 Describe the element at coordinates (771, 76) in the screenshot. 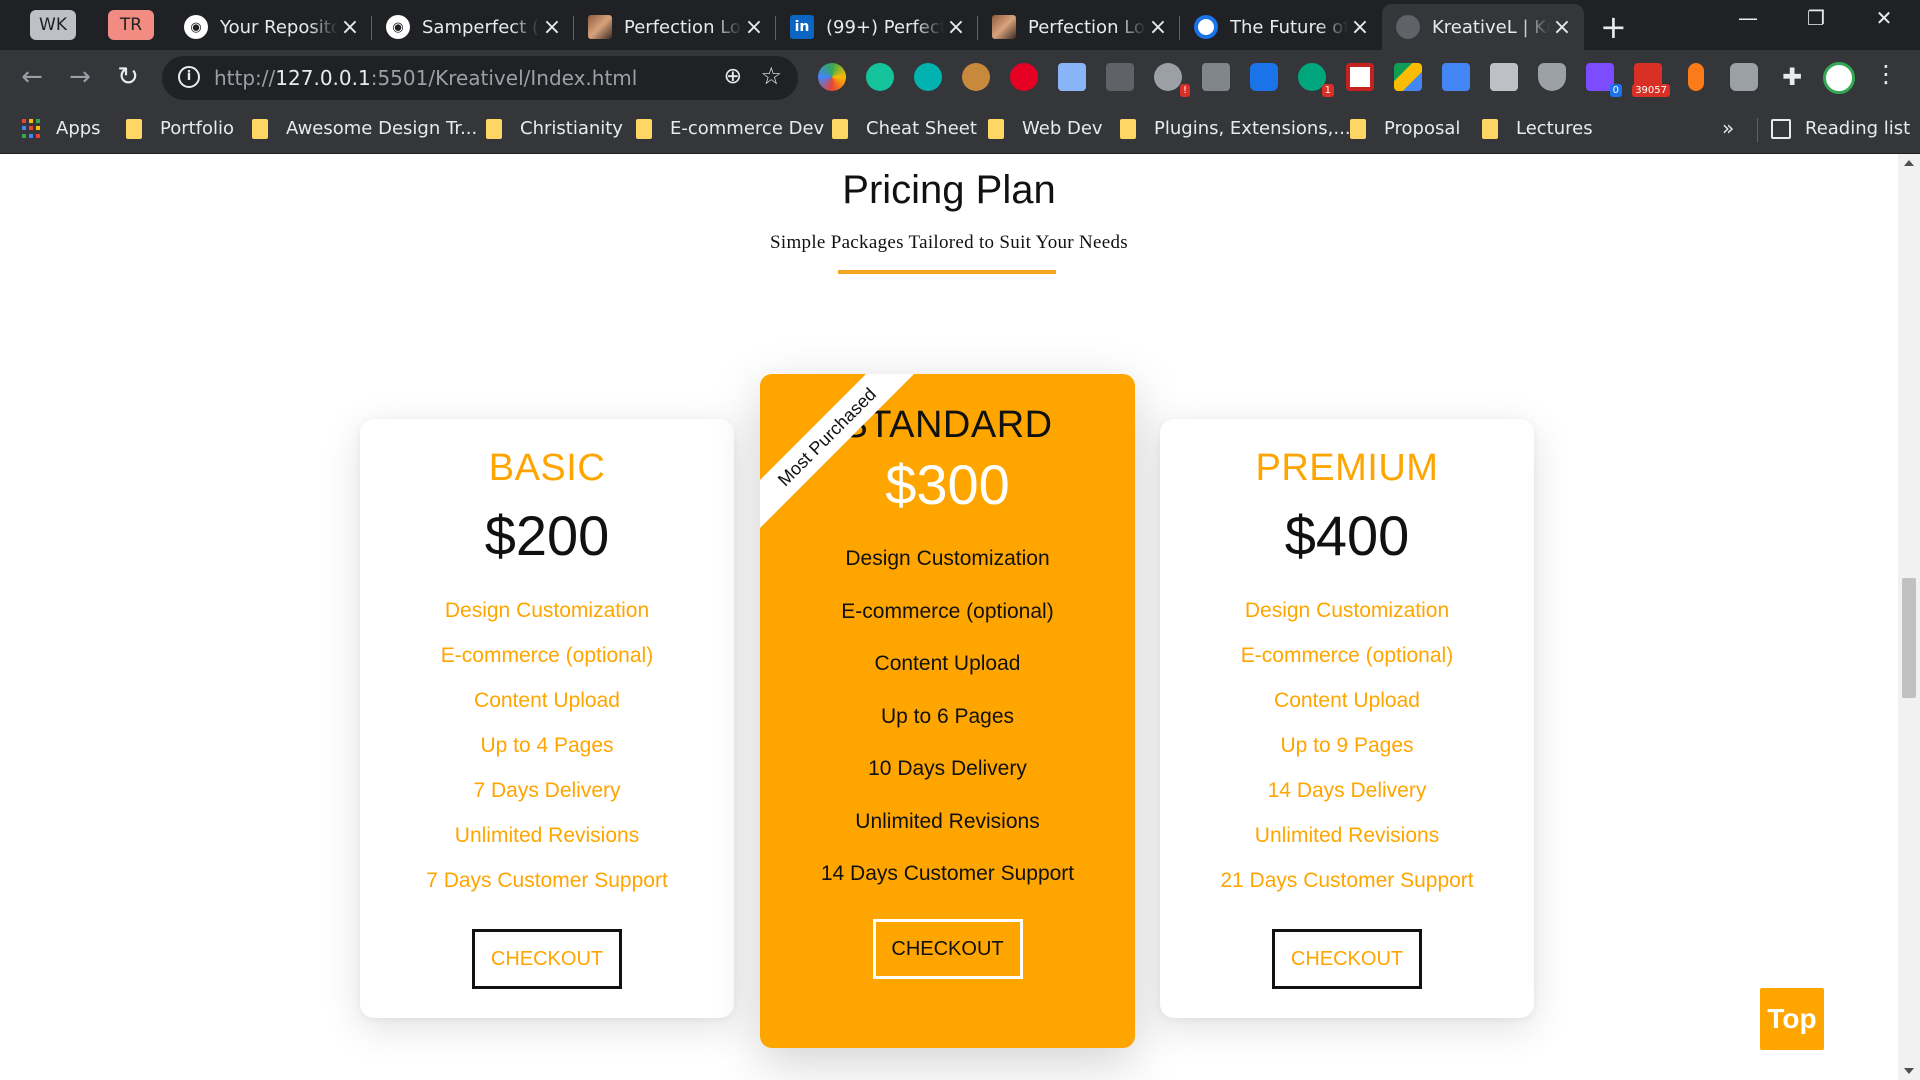

I see `bookmark-star-icon: ☆` at that location.